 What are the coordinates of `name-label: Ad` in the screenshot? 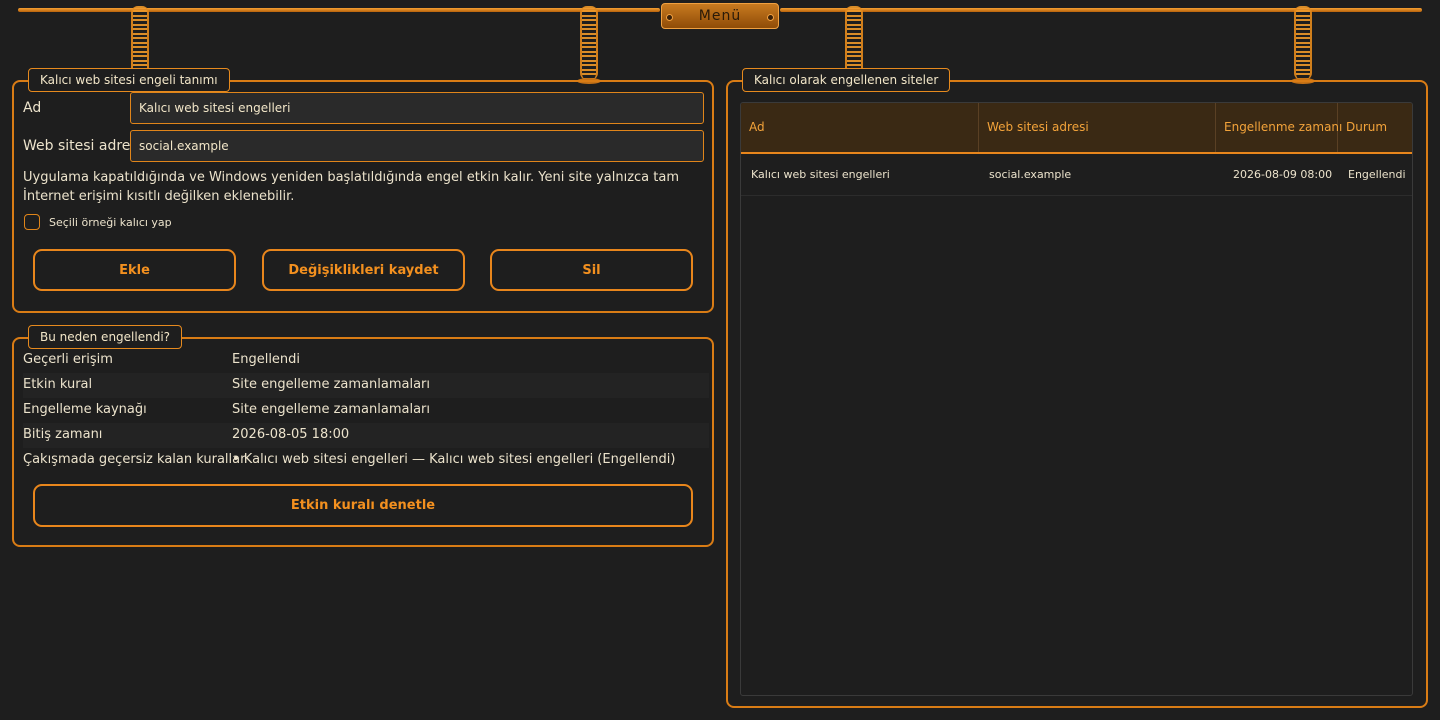 It's located at (32, 108).